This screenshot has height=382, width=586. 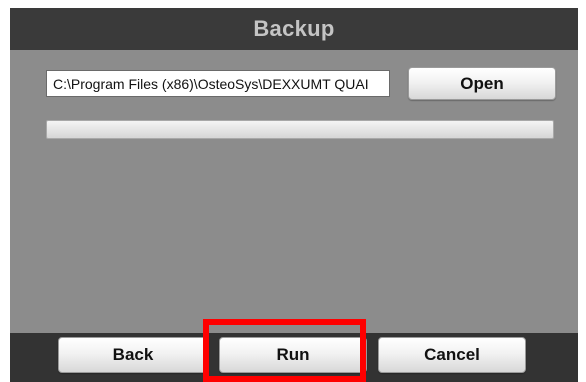 What do you see at coordinates (452, 355) in the screenshot?
I see `cancel-button: Cancel` at bounding box center [452, 355].